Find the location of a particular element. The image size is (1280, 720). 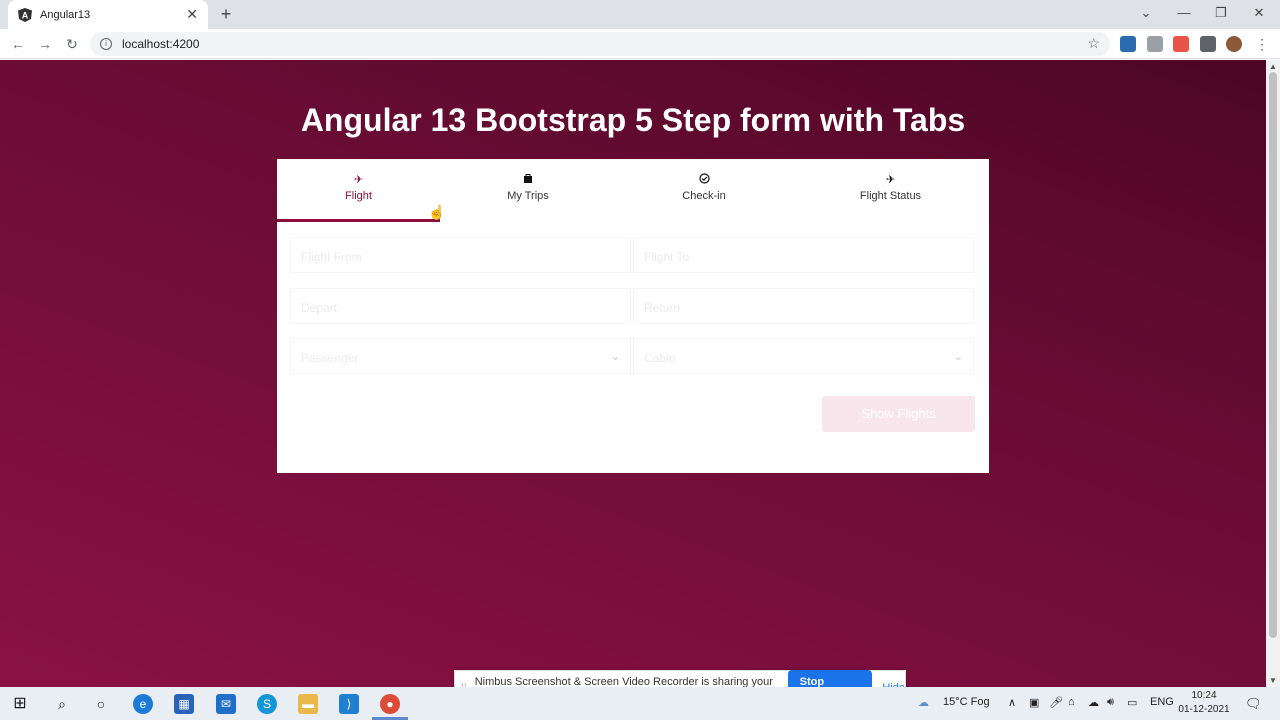

forward-icon: → is located at coordinates (45, 44).